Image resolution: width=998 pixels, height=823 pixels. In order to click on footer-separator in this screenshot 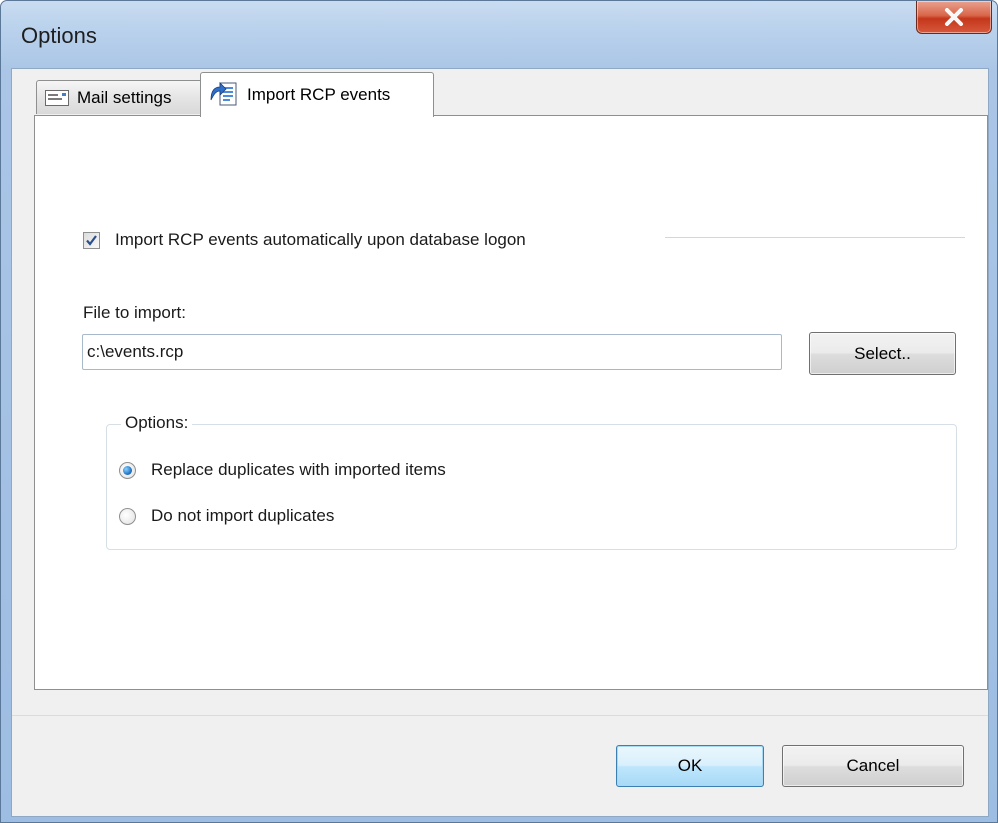, I will do `click(500, 715)`.